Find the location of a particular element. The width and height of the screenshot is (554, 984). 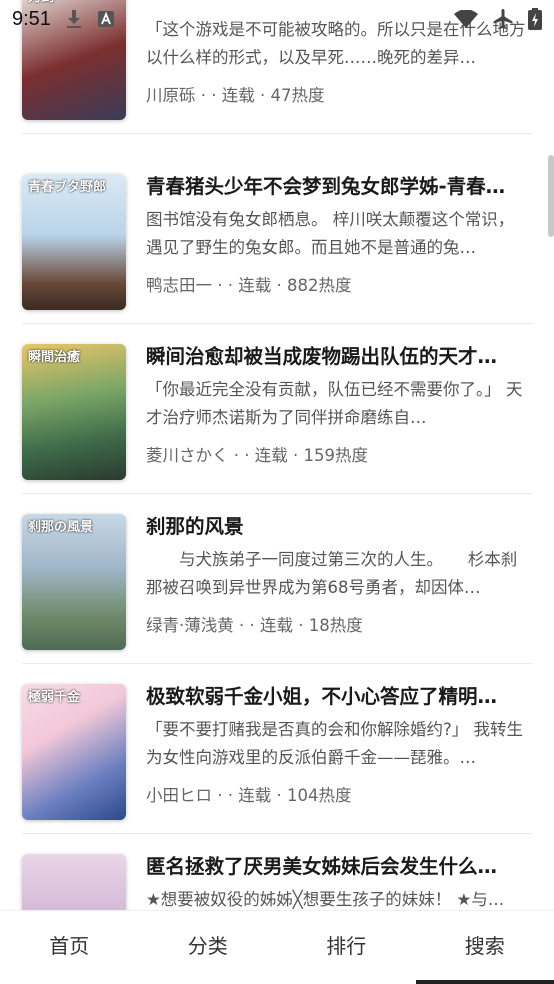

bottom-nav: 首页 分类 排行 搜索 is located at coordinates (277, 947).